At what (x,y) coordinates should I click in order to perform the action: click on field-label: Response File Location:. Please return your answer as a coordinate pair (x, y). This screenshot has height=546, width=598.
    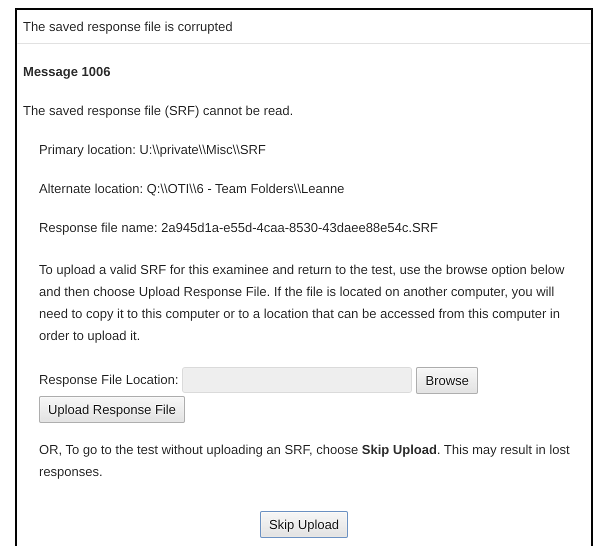
    Looking at the image, I should click on (108, 379).